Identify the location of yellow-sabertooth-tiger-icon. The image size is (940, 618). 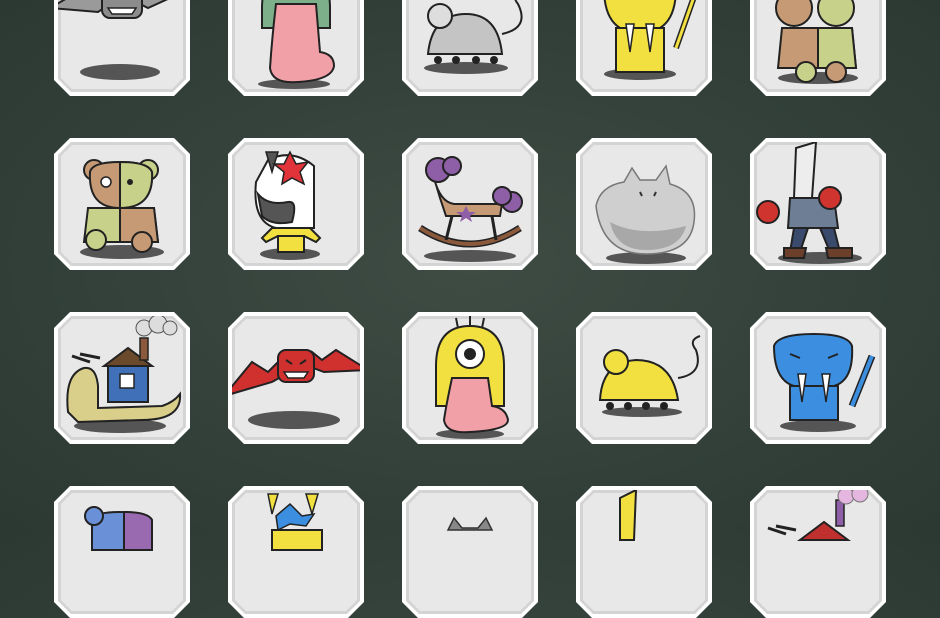
(653, 40).